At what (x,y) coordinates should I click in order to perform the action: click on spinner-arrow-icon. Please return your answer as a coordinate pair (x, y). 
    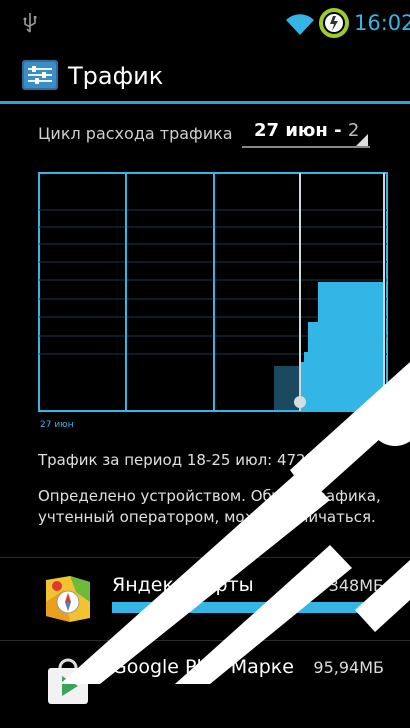
    Looking at the image, I should click on (362, 140).